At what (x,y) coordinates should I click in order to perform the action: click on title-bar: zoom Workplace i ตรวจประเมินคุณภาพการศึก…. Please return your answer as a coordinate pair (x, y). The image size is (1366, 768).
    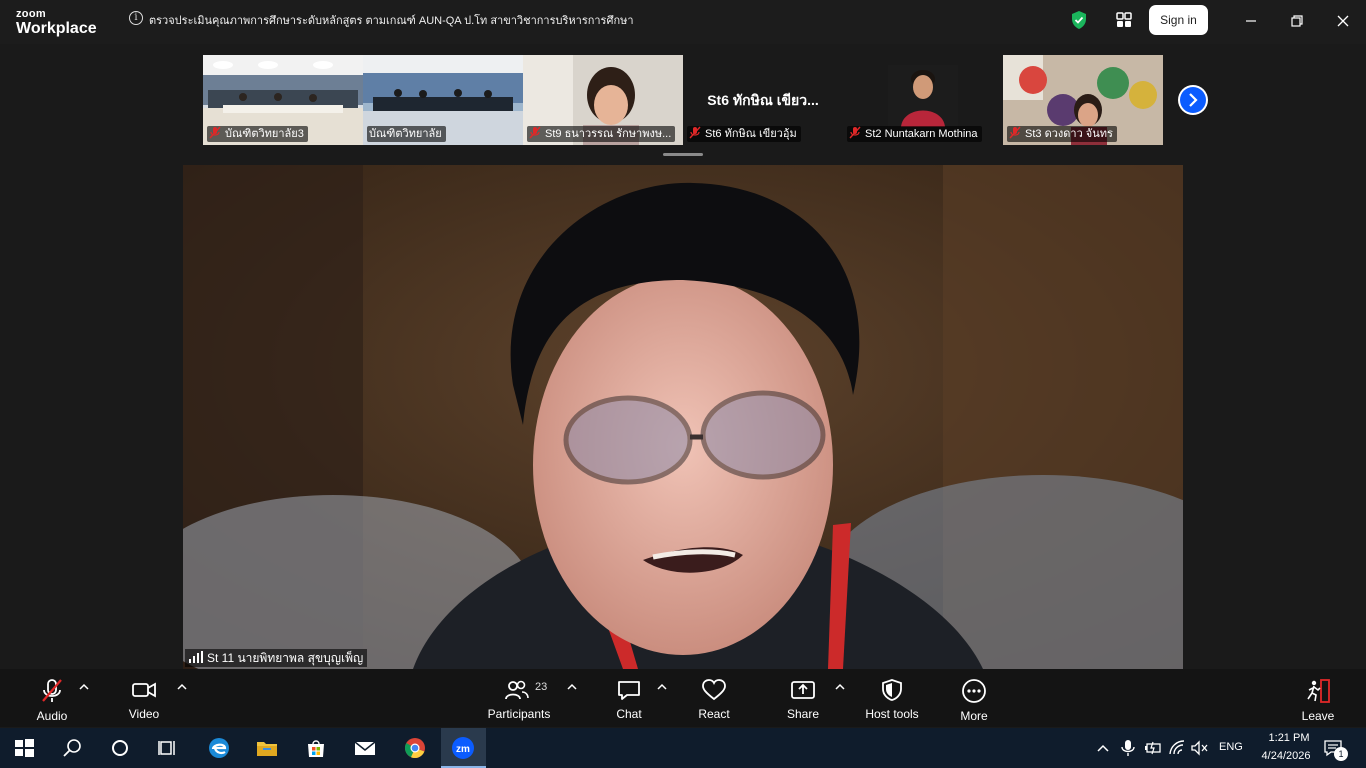
    Looking at the image, I should click on (683, 22).